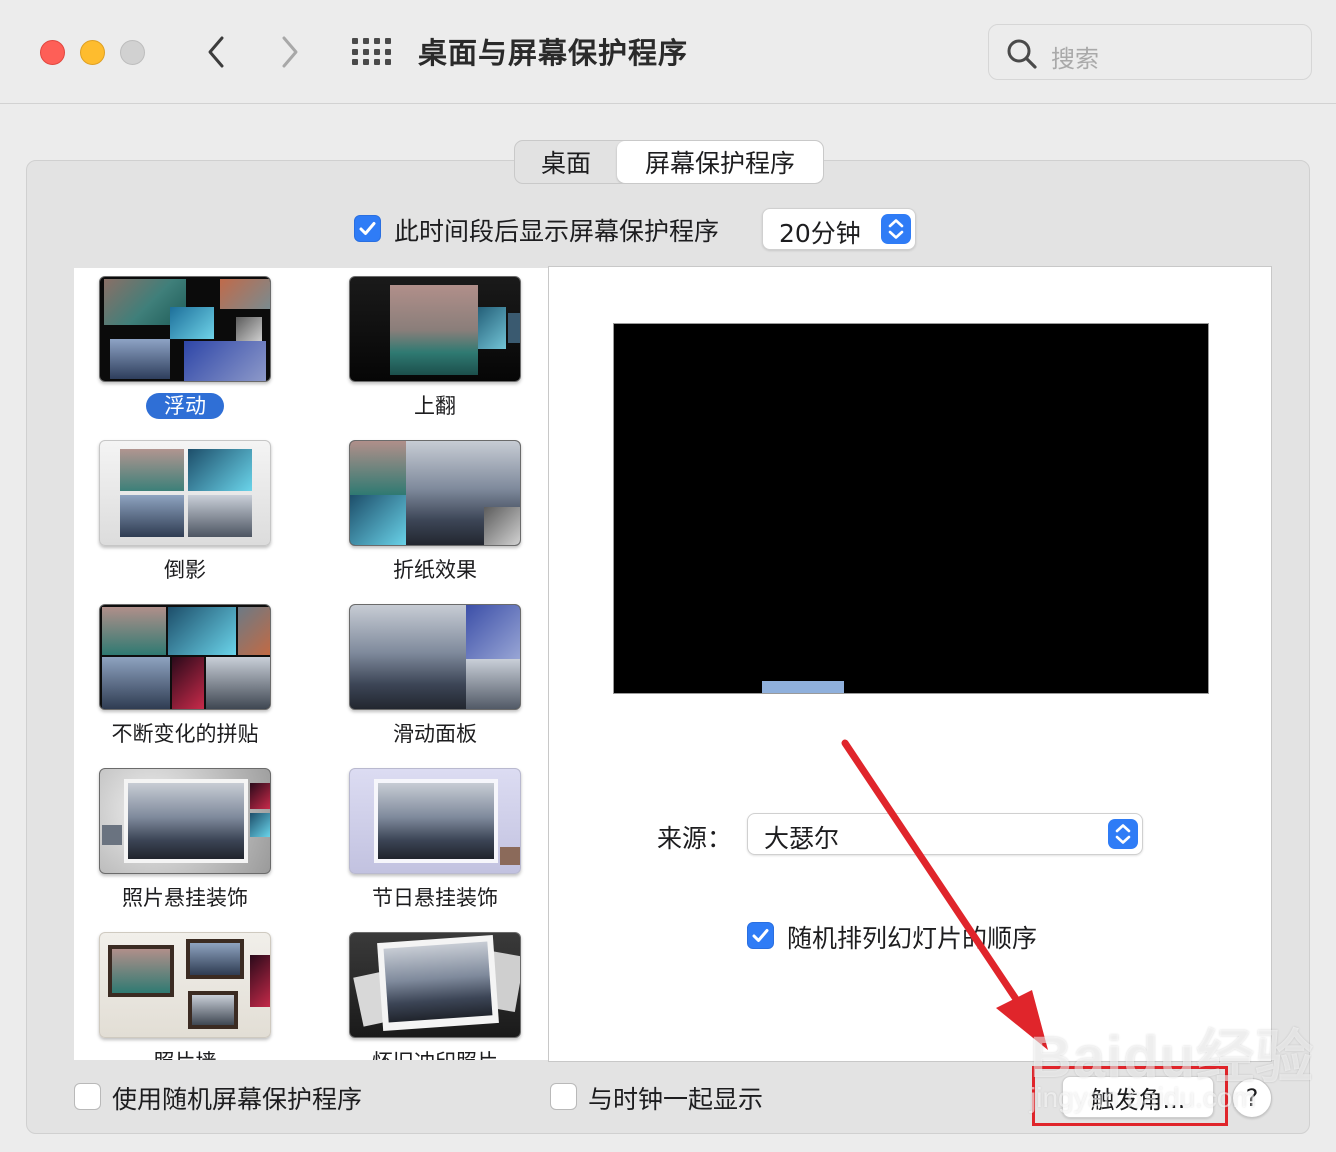 This screenshot has height=1152, width=1336. I want to click on screensaver-label: 浮动, so click(185, 405).